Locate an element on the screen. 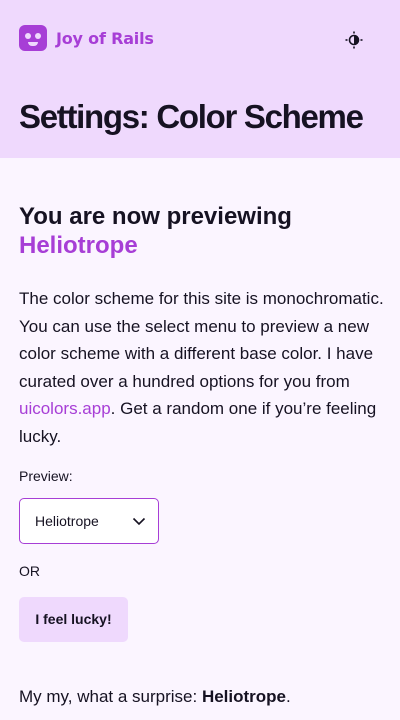  or-label: OR is located at coordinates (29, 571).